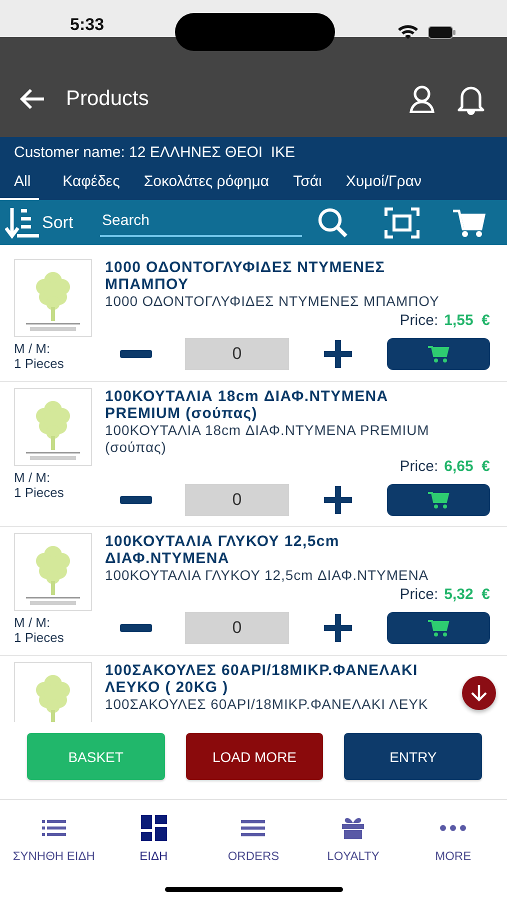  I want to click on user-icon, so click(422, 98).